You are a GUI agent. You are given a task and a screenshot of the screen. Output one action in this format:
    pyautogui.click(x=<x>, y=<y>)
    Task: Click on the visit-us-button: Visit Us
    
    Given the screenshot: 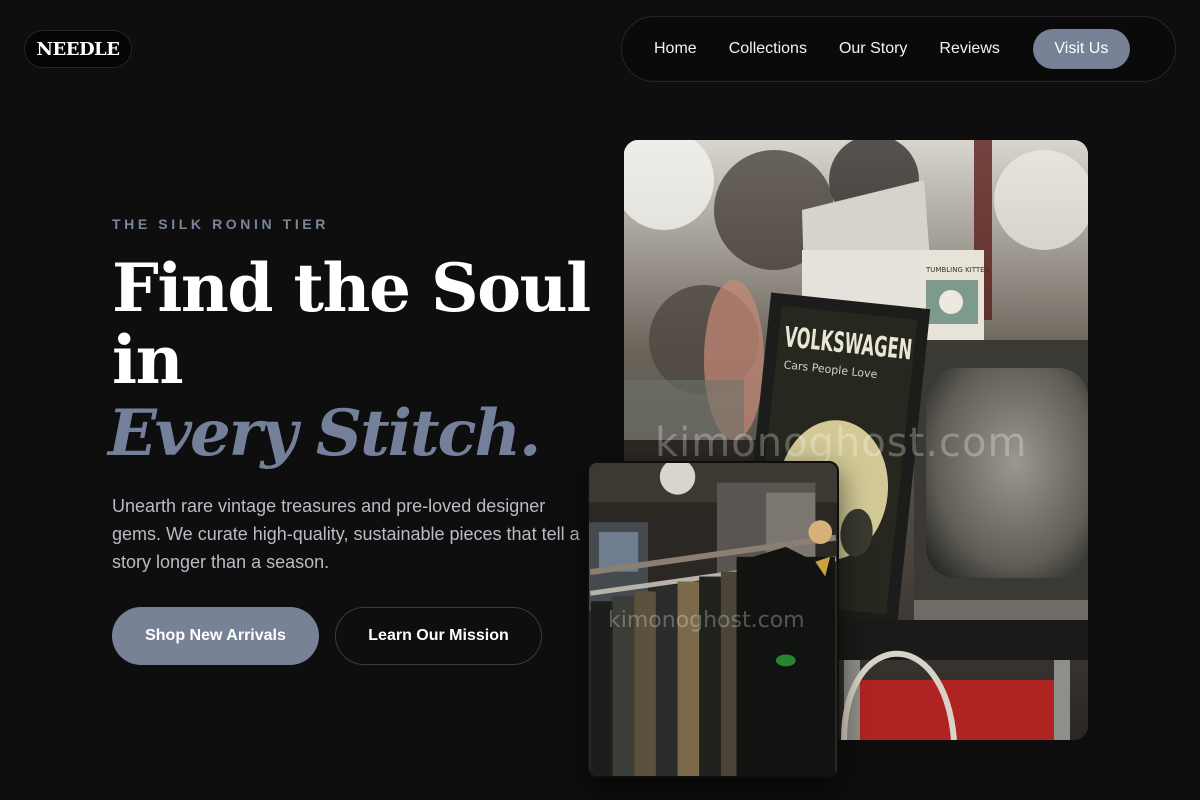 What is the action you would take?
    pyautogui.click(x=1081, y=49)
    